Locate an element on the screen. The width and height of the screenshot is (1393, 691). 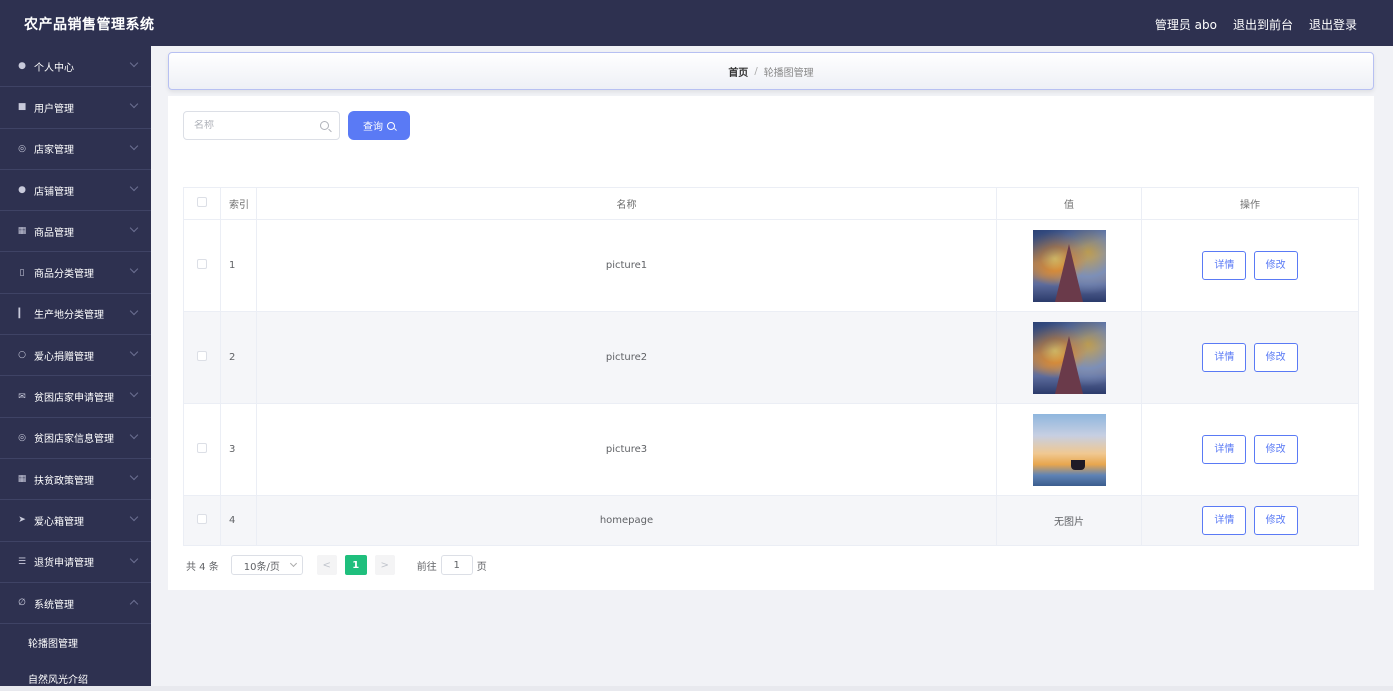
send-icon: ➤ is located at coordinates (22, 520).